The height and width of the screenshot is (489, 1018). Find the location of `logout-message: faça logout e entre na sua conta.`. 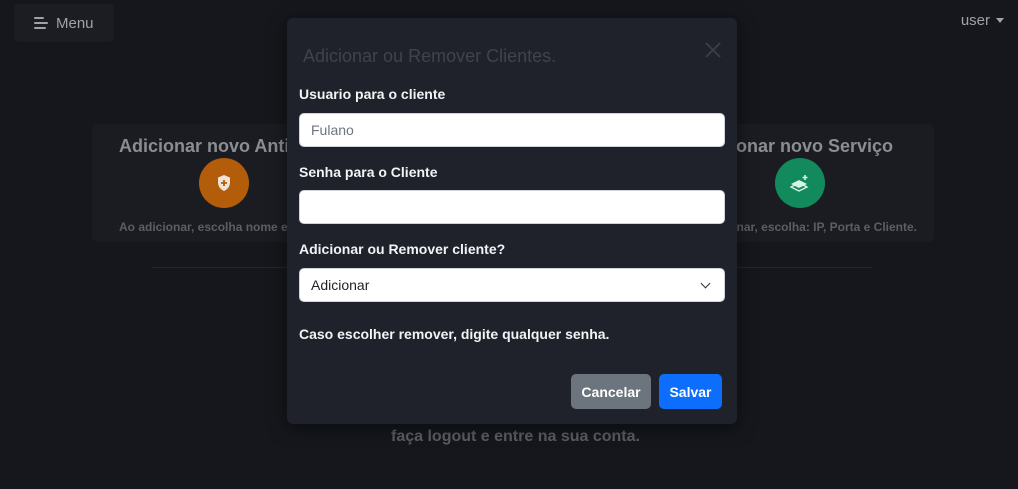

logout-message: faça logout e entre na sua conta. is located at coordinates (515, 436).